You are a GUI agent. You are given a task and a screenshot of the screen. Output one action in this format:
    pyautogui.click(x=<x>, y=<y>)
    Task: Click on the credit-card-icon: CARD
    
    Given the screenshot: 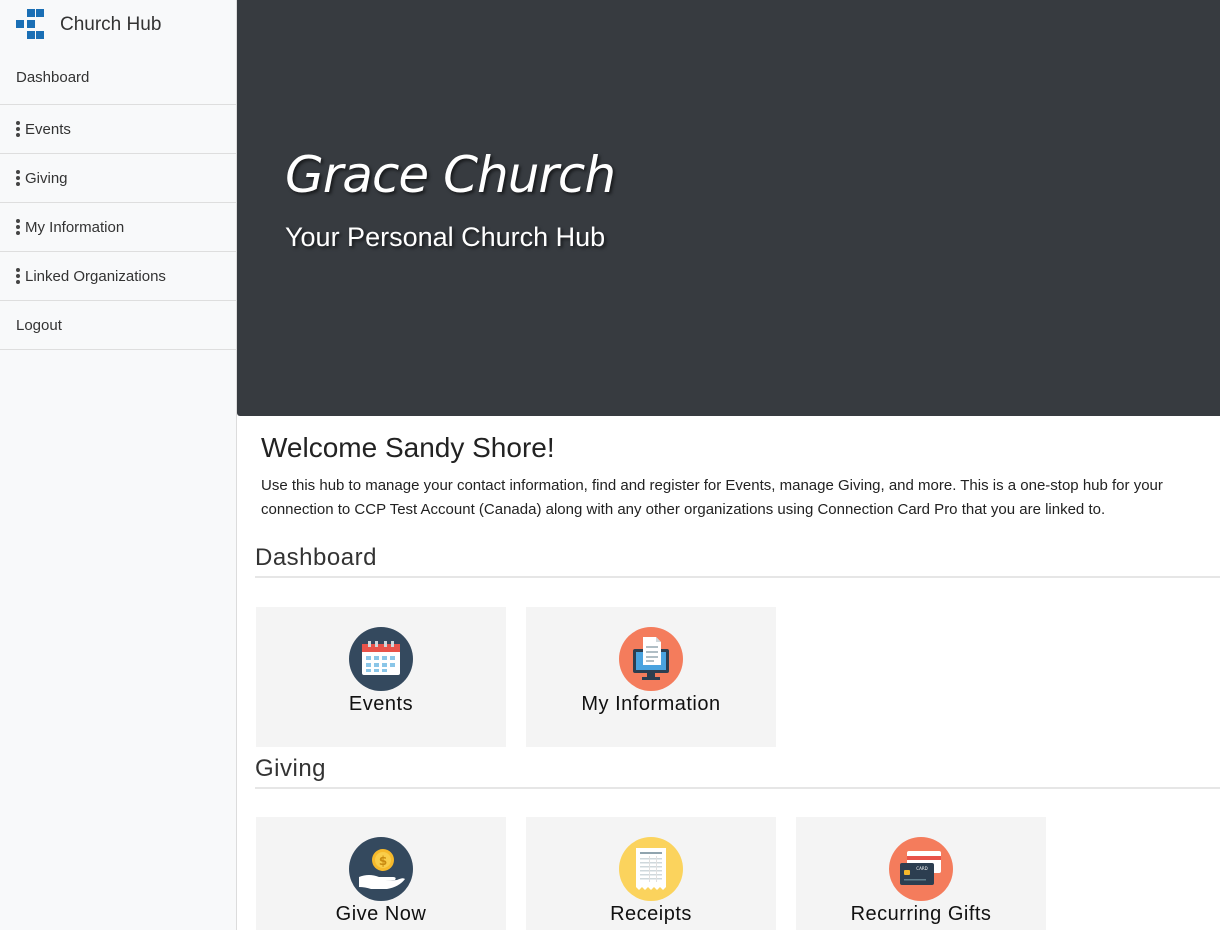 What is the action you would take?
    pyautogui.click(x=921, y=869)
    